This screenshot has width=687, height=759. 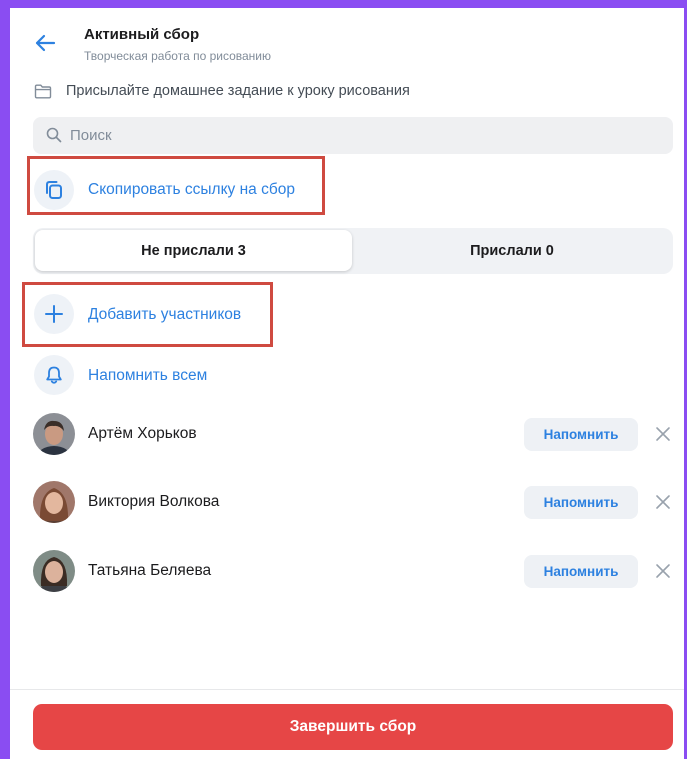 What do you see at coordinates (154, 501) in the screenshot?
I see `participant-name: Виктория Волкова` at bounding box center [154, 501].